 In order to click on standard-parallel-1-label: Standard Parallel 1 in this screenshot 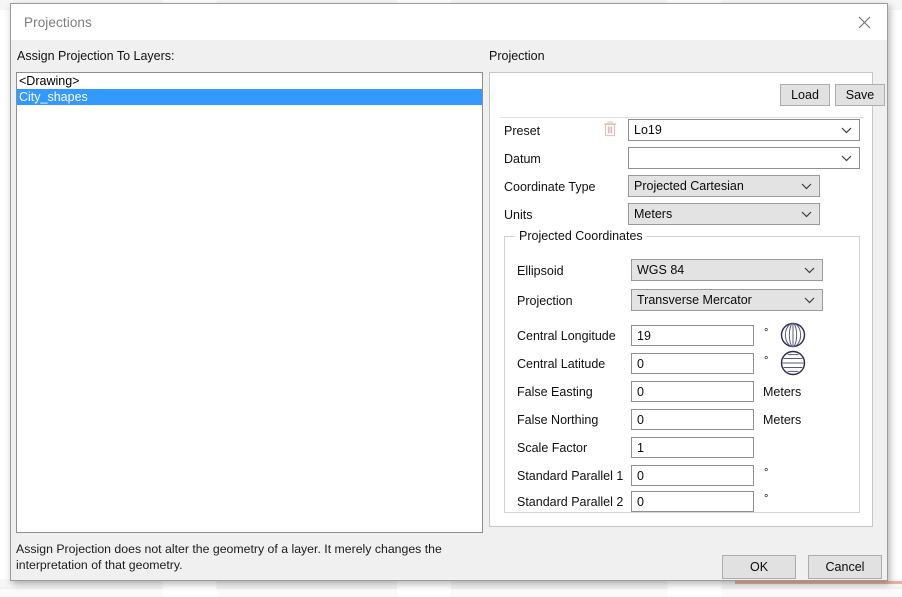, I will do `click(570, 476)`.